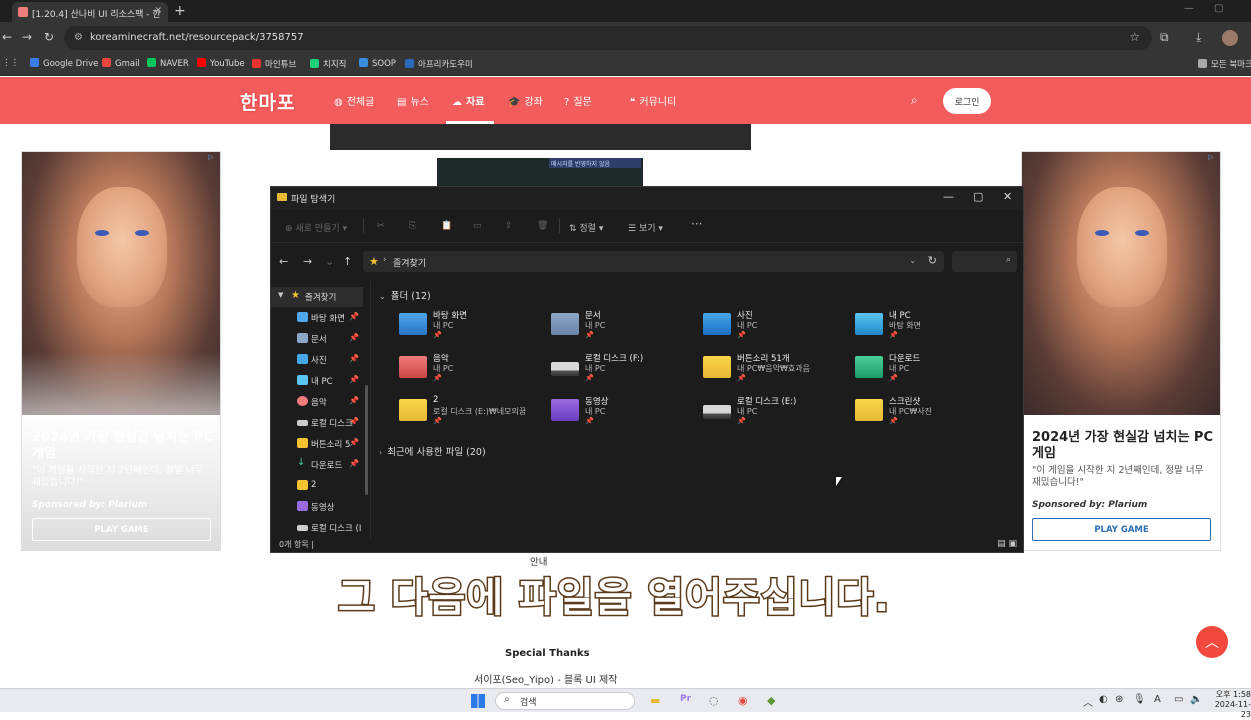 The image size is (1251, 720). Describe the element at coordinates (317, 507) in the screenshot. I see `sidebar-item-videos: 동영상` at that location.